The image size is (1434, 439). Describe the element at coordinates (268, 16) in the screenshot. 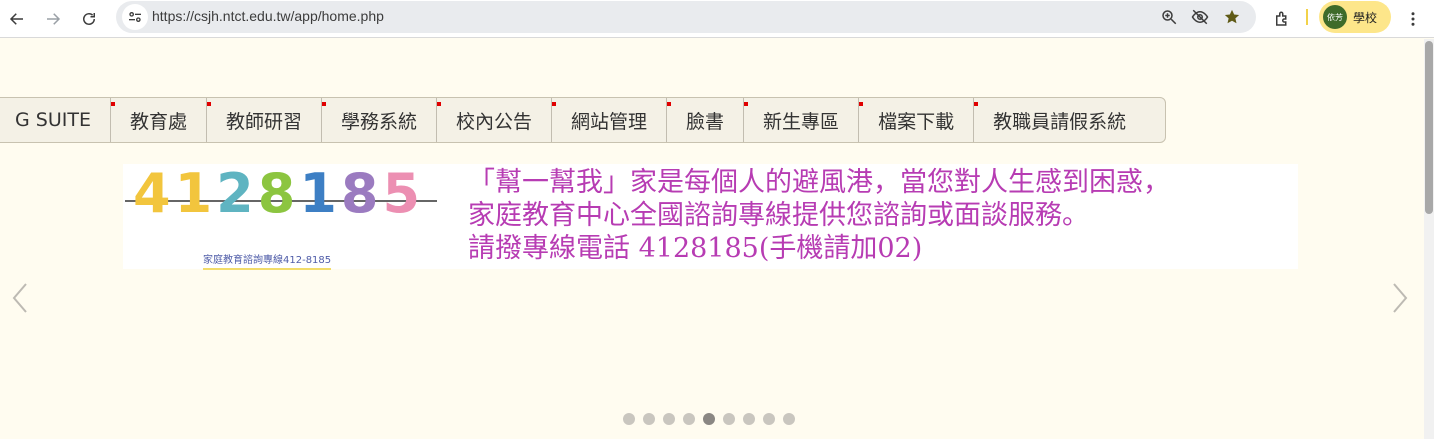

I see `url-text: https://csjh.ntct.edu.tw/app/home.php` at that location.